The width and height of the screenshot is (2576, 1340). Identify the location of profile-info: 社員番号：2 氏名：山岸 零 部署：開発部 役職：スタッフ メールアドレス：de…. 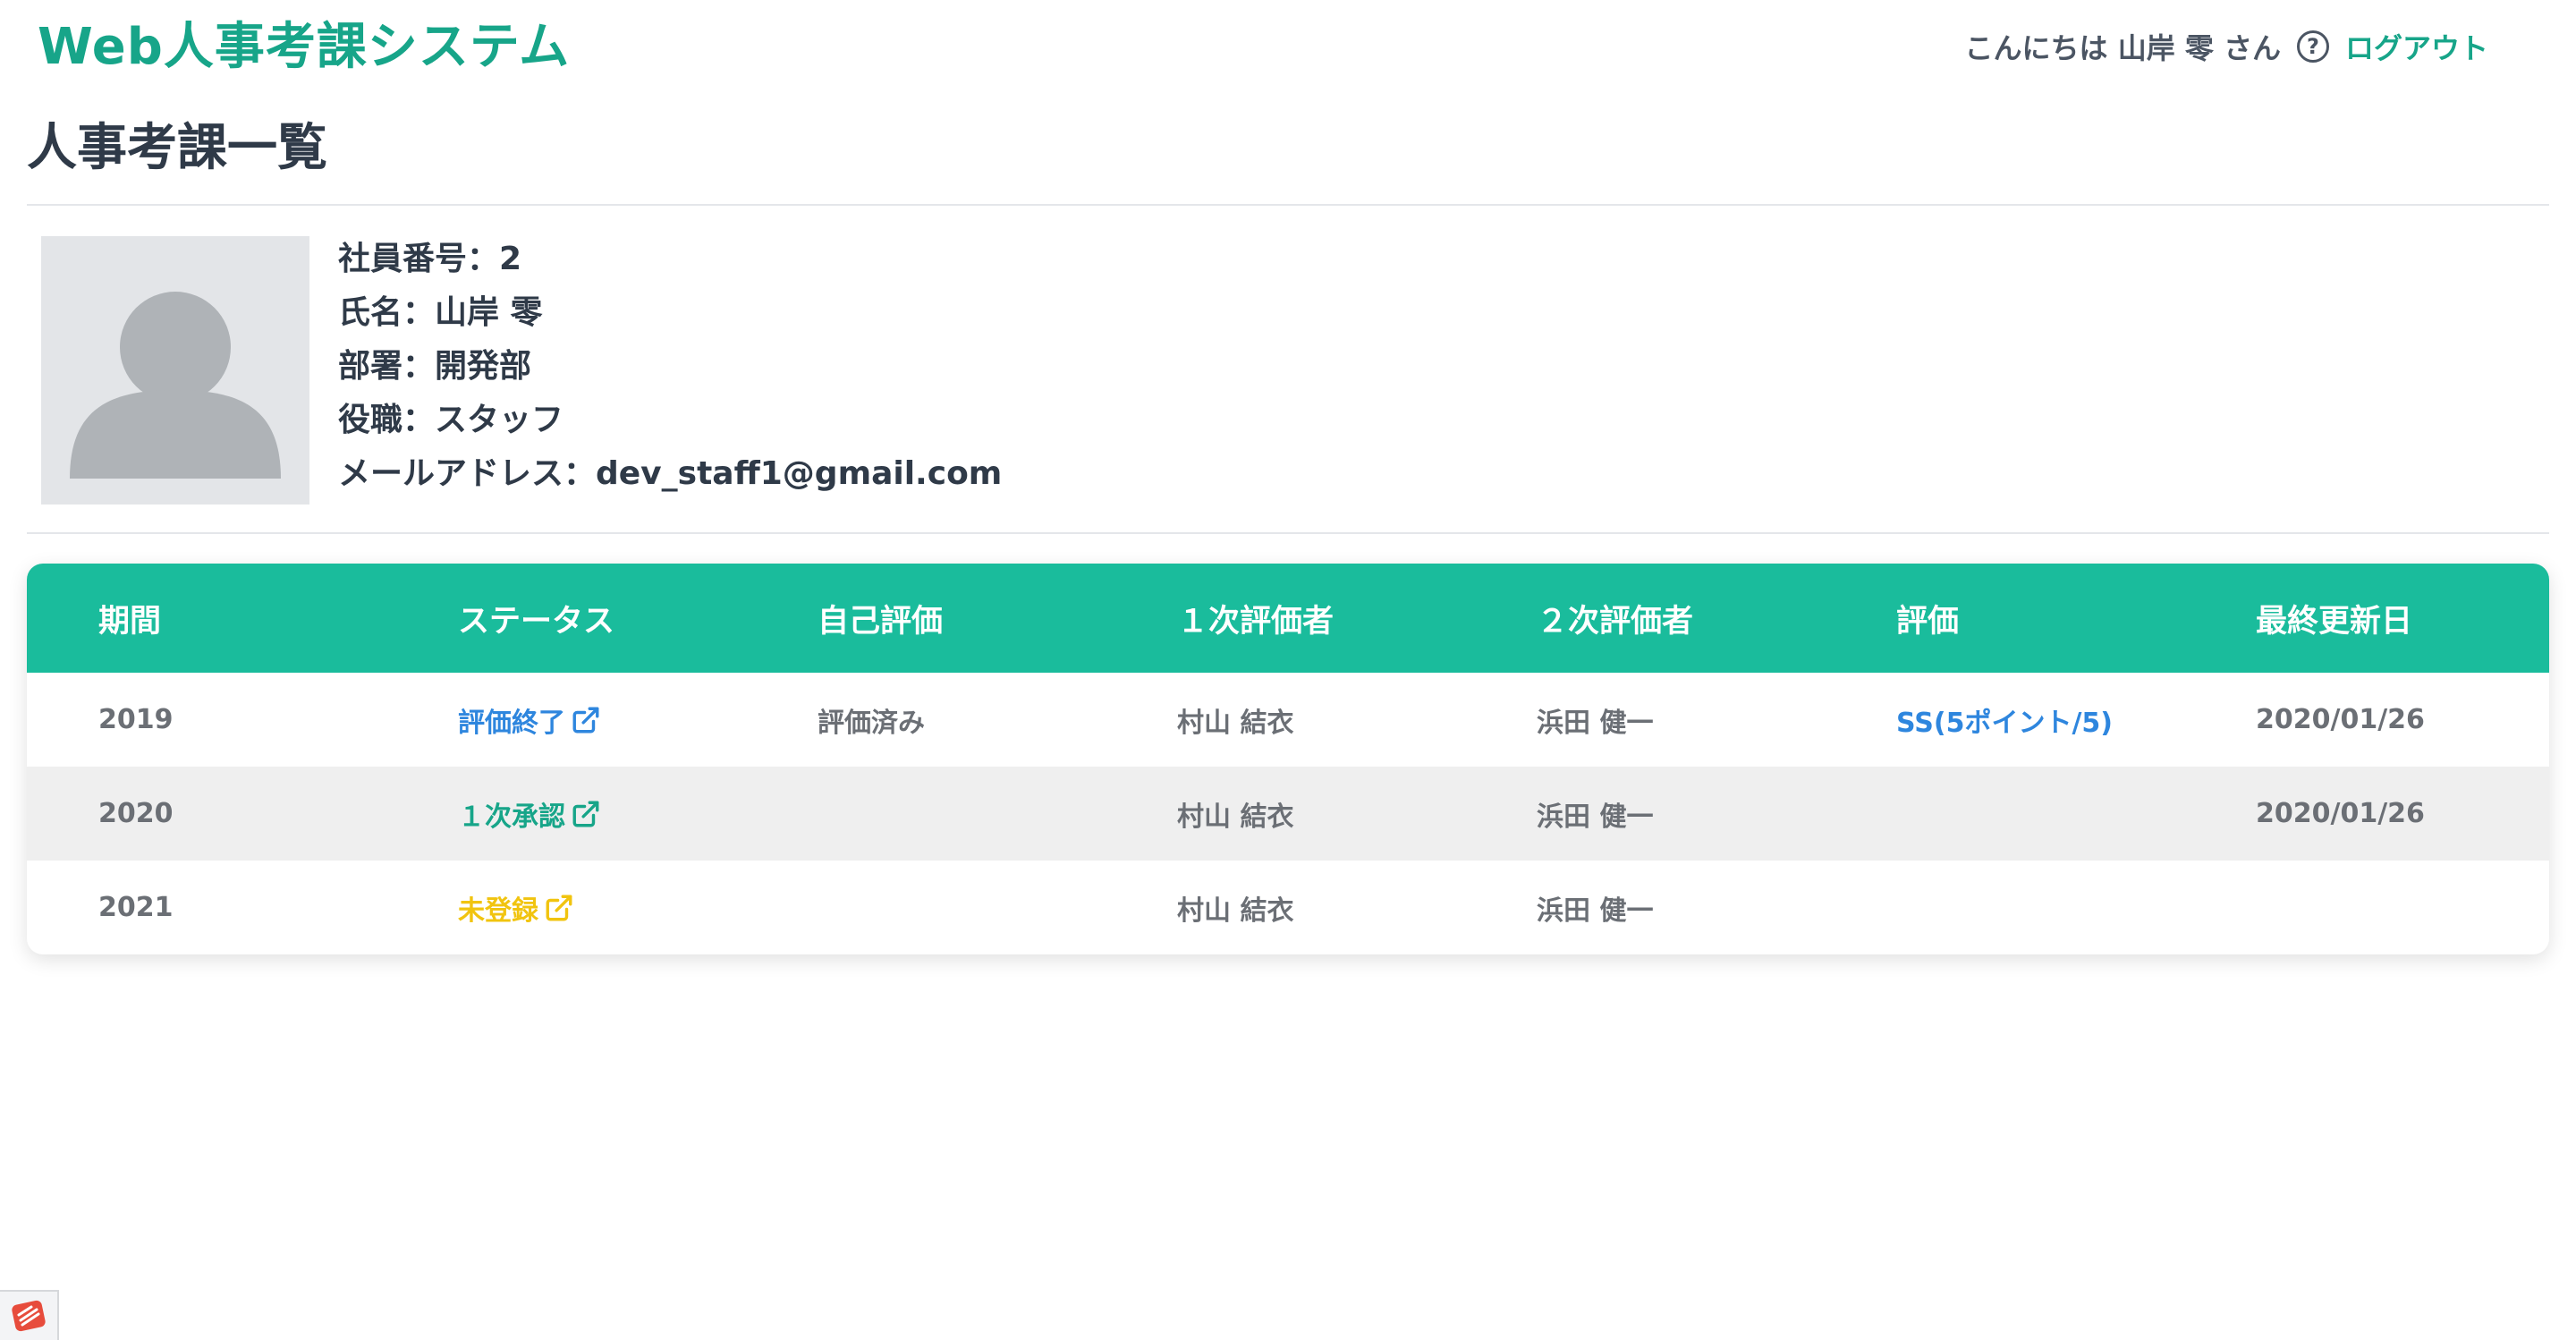
(670, 372).